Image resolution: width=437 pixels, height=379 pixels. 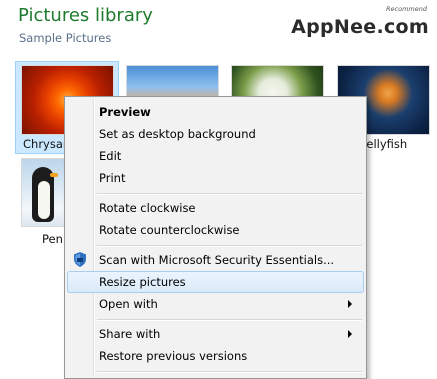 What do you see at coordinates (215, 208) in the screenshot?
I see `menu-item-rotate-clockwise: Rotate clockwise` at bounding box center [215, 208].